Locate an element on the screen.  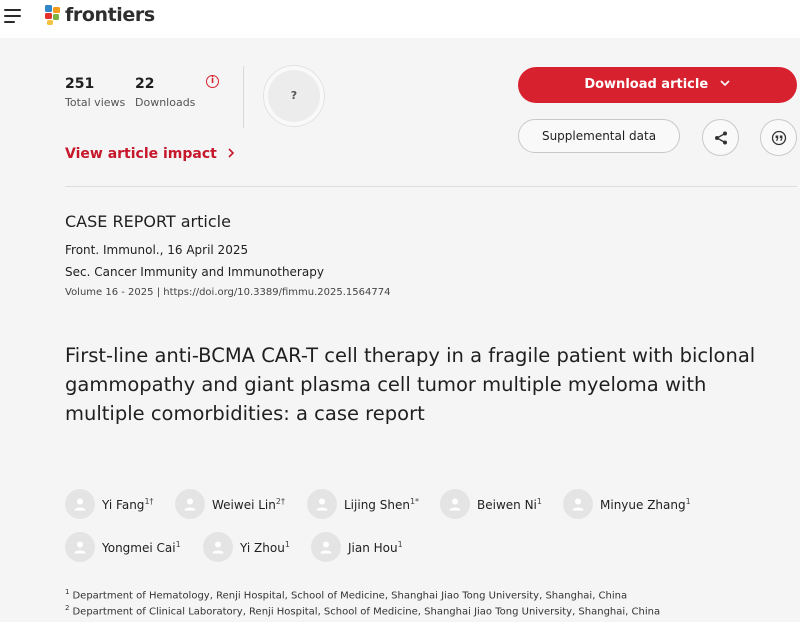
frontiers-logo-icon is located at coordinates (52, 15).